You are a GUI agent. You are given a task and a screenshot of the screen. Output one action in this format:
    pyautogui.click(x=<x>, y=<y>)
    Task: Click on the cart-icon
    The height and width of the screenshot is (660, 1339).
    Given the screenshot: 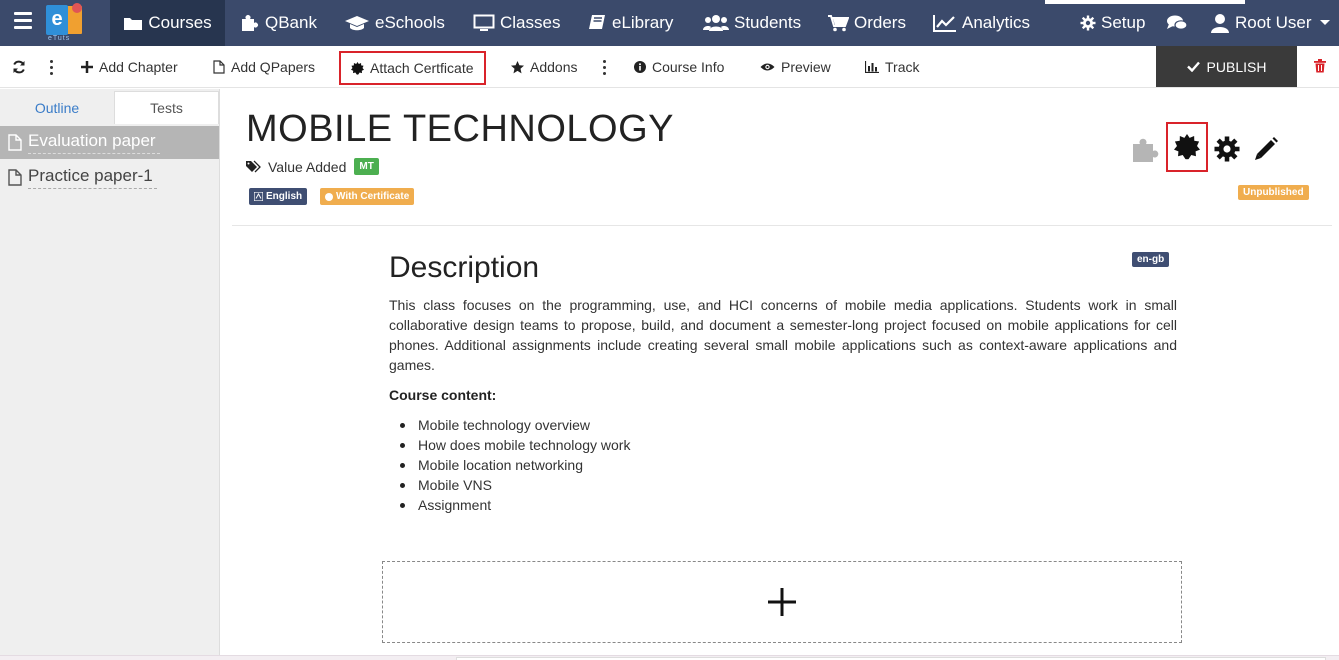 What is the action you would take?
    pyautogui.click(x=838, y=23)
    